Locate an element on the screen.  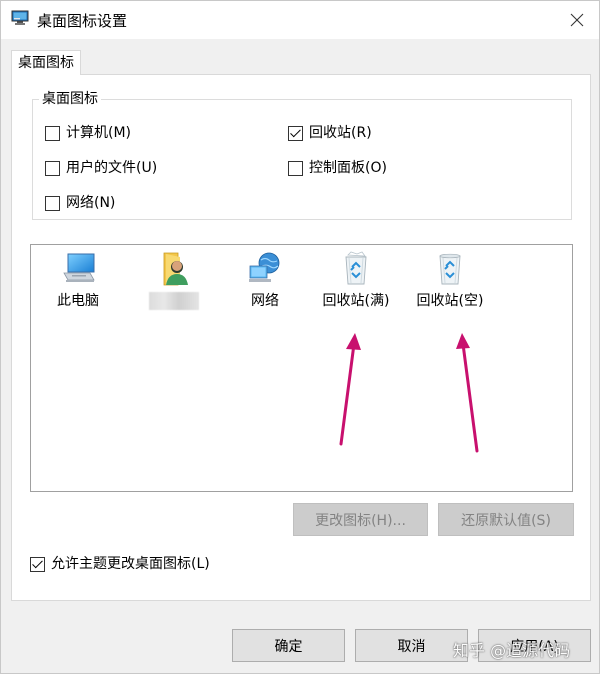
network-icon is located at coordinates (264, 267).